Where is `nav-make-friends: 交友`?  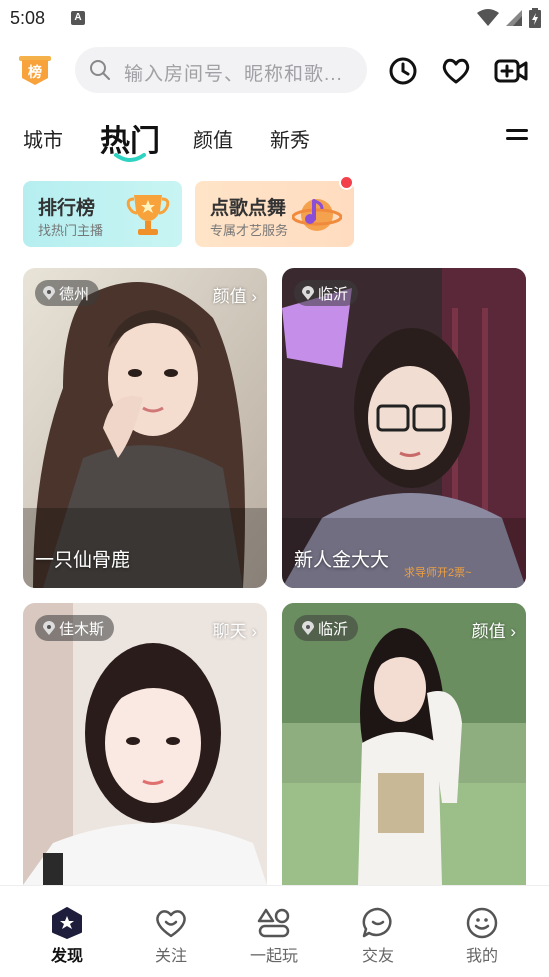 nav-make-friends: 交友 is located at coordinates (378, 936).